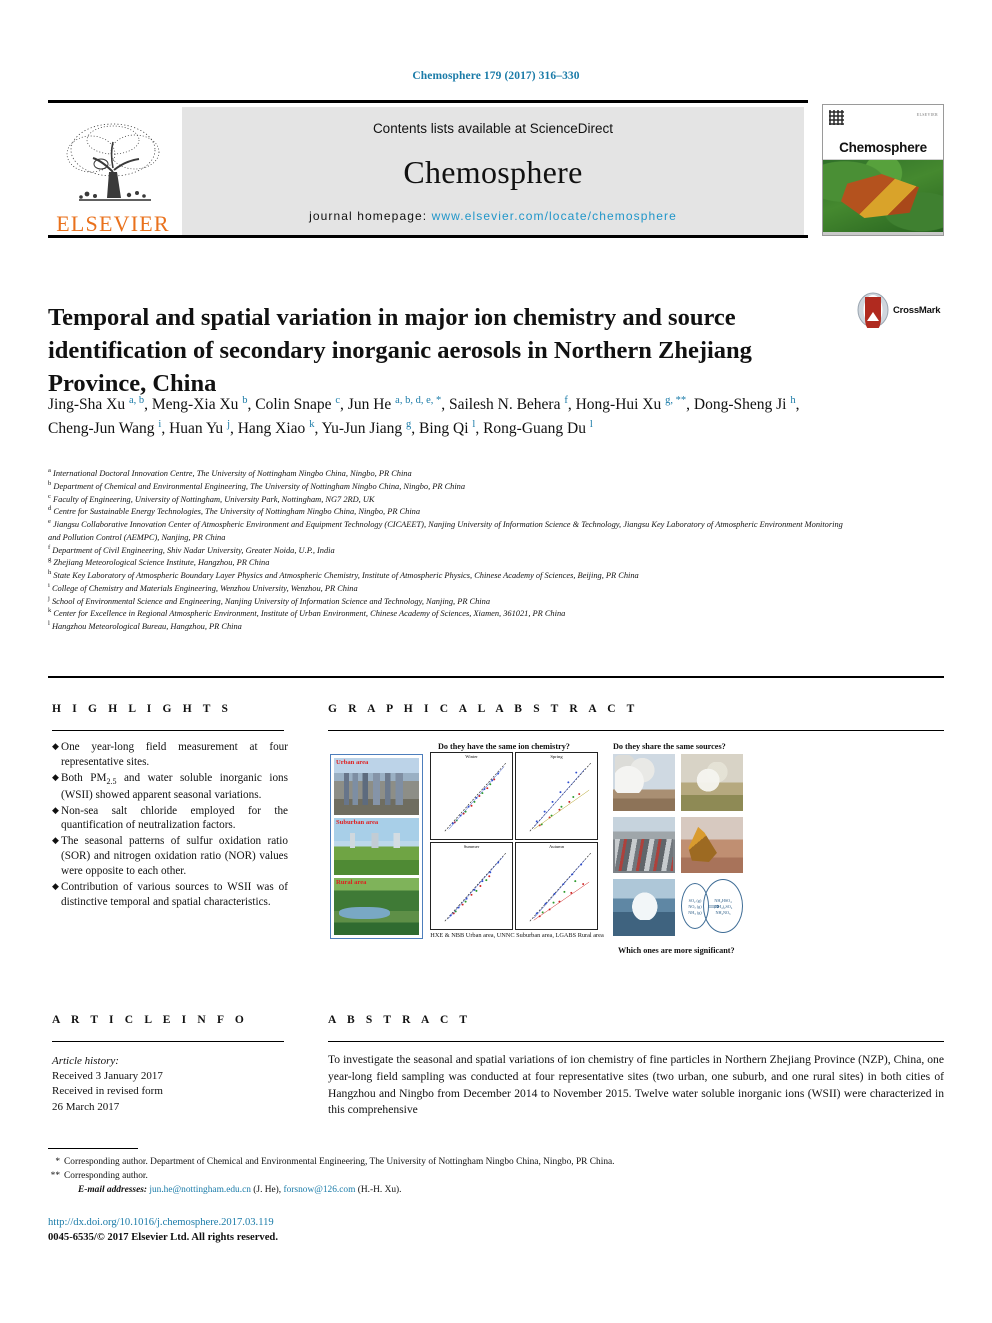 The width and height of the screenshot is (992, 1323). What do you see at coordinates (88, 404) in the screenshot?
I see `author-name: Jing-Sha Xu` at bounding box center [88, 404].